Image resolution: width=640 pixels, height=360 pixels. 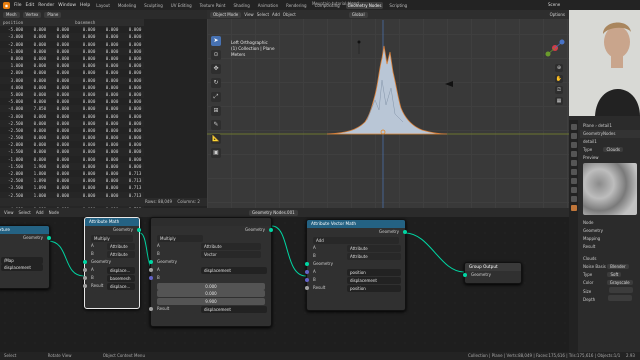 I want to click on zoom-icon: ⊕, so click(x=559, y=68).